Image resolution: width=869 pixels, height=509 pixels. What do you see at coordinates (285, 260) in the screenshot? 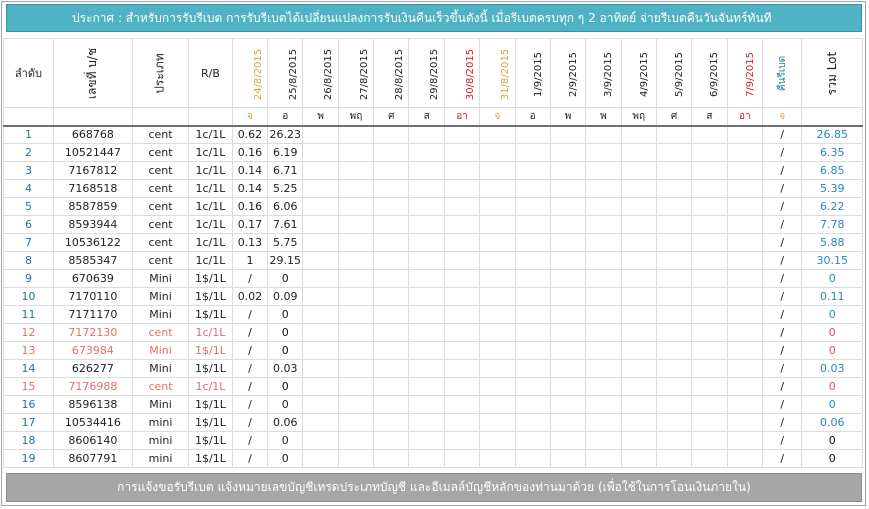
I see `lot-cell: 29.15` at bounding box center [285, 260].